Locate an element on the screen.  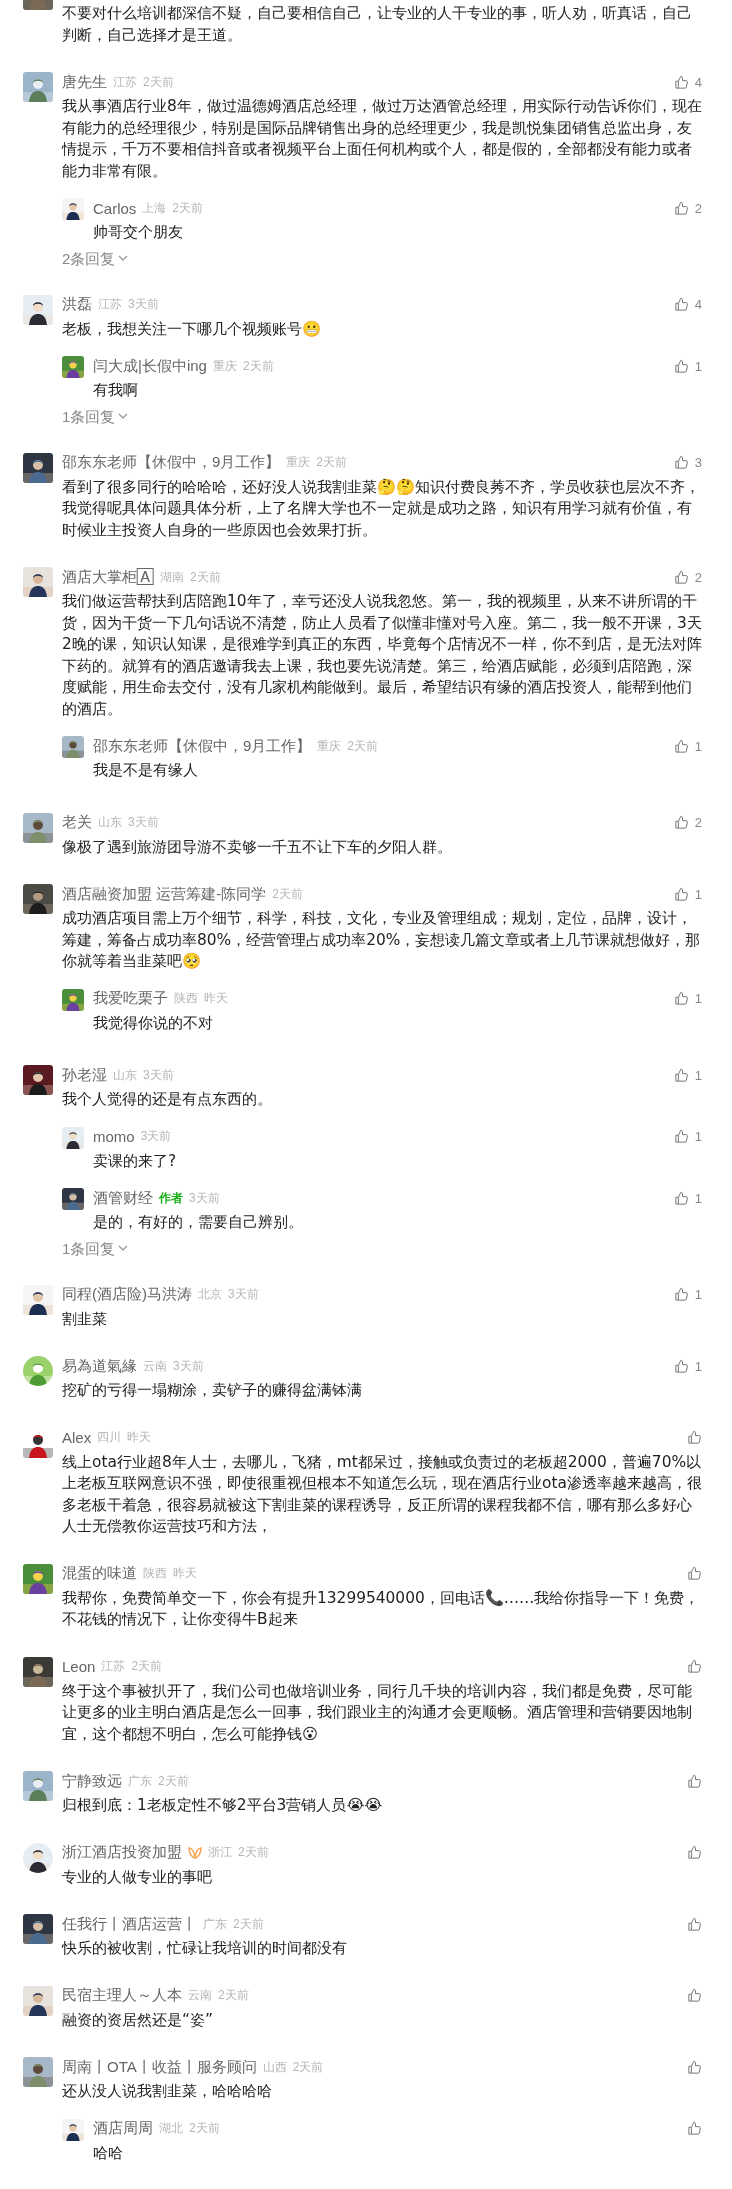
user-name: 酒店周周 is located at coordinates (123, 2128).